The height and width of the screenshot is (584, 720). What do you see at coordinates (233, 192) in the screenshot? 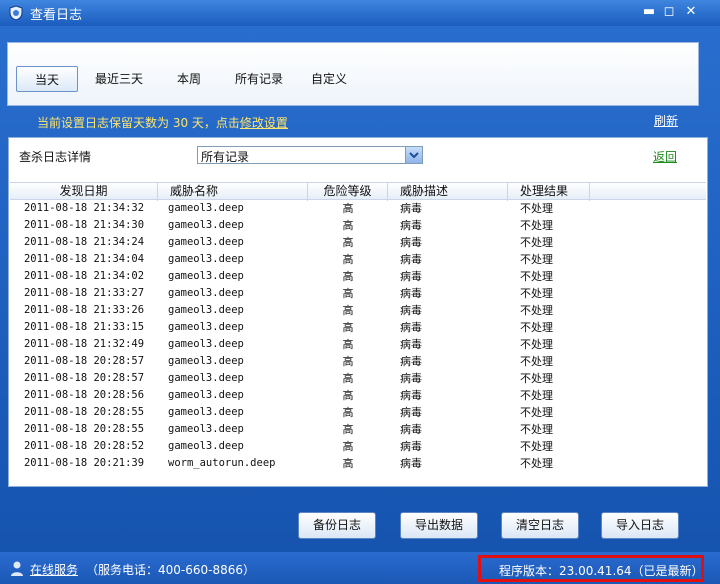
I see `column-header-threat-name: 威胁名称` at bounding box center [233, 192].